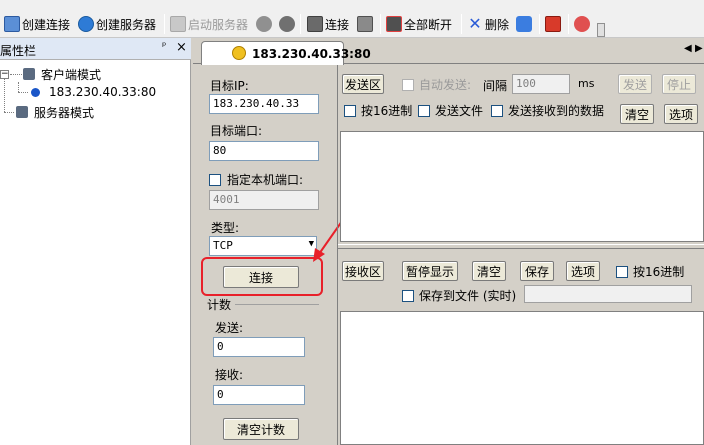 This screenshot has width=704, height=445. What do you see at coordinates (286, 53) in the screenshot?
I see `tab-connection: 183.230.40.33:80` at bounding box center [286, 53].